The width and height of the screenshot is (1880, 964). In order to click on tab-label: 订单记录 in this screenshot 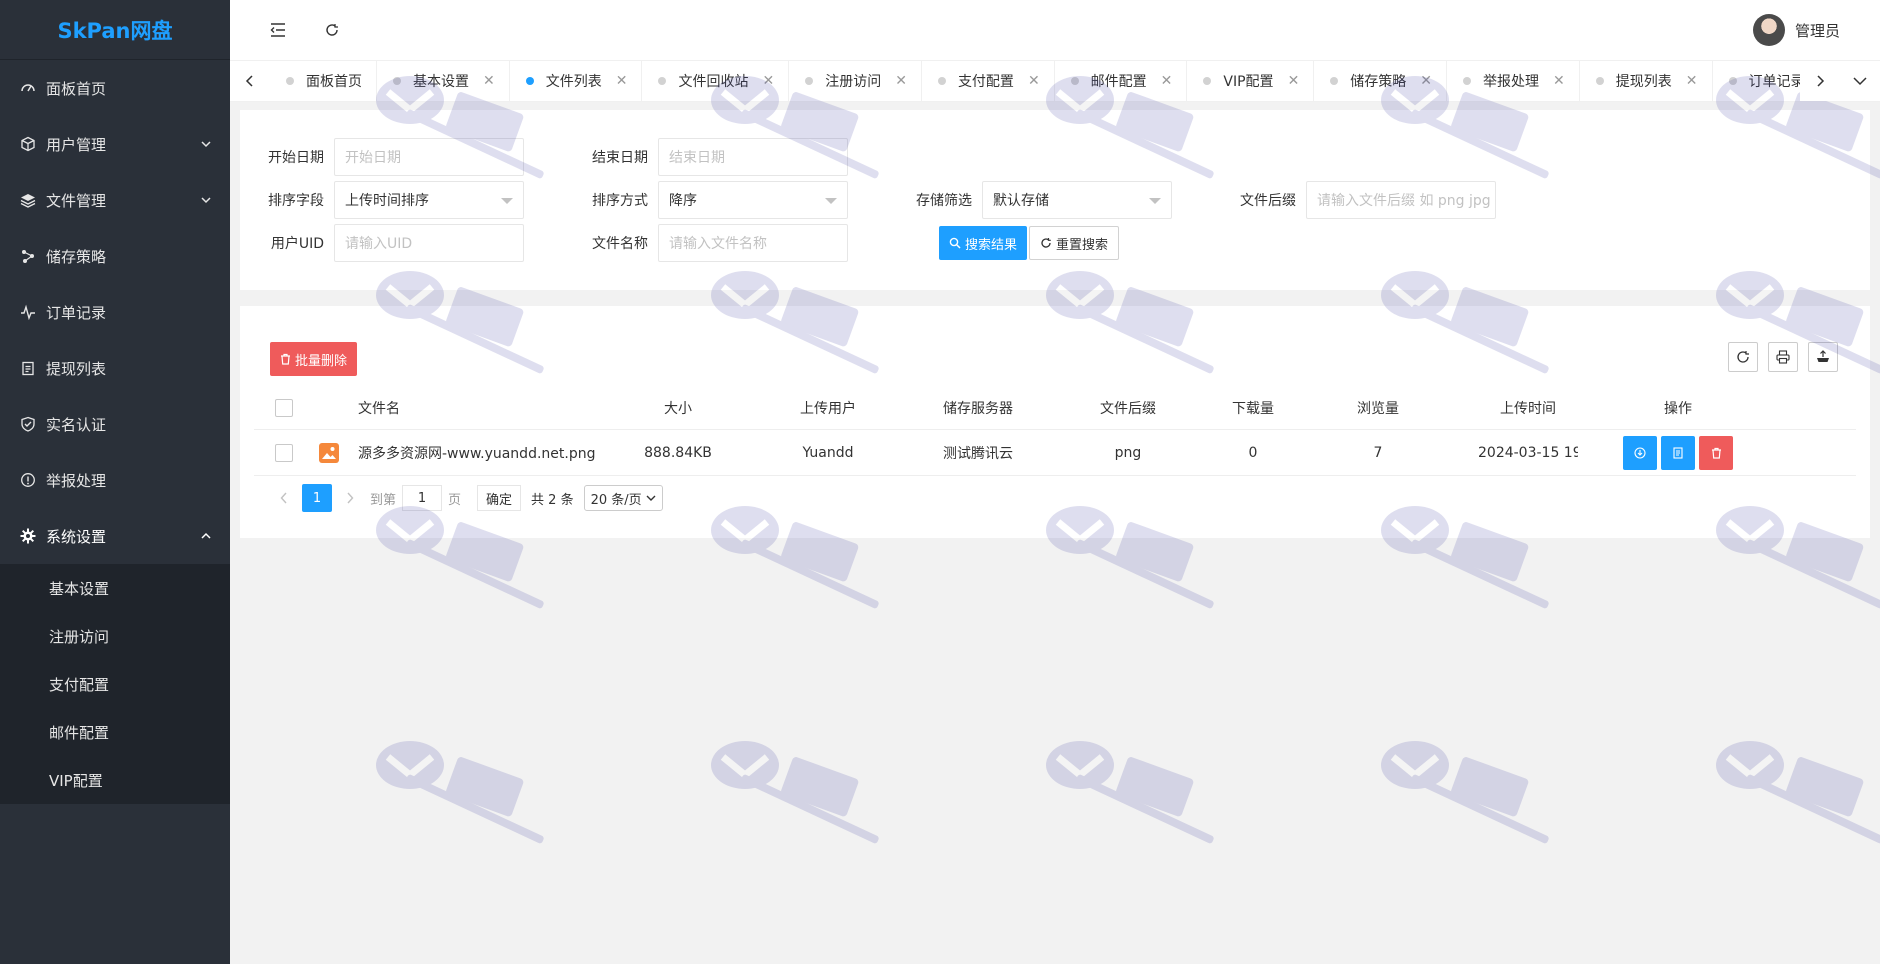, I will do `click(1774, 82)`.